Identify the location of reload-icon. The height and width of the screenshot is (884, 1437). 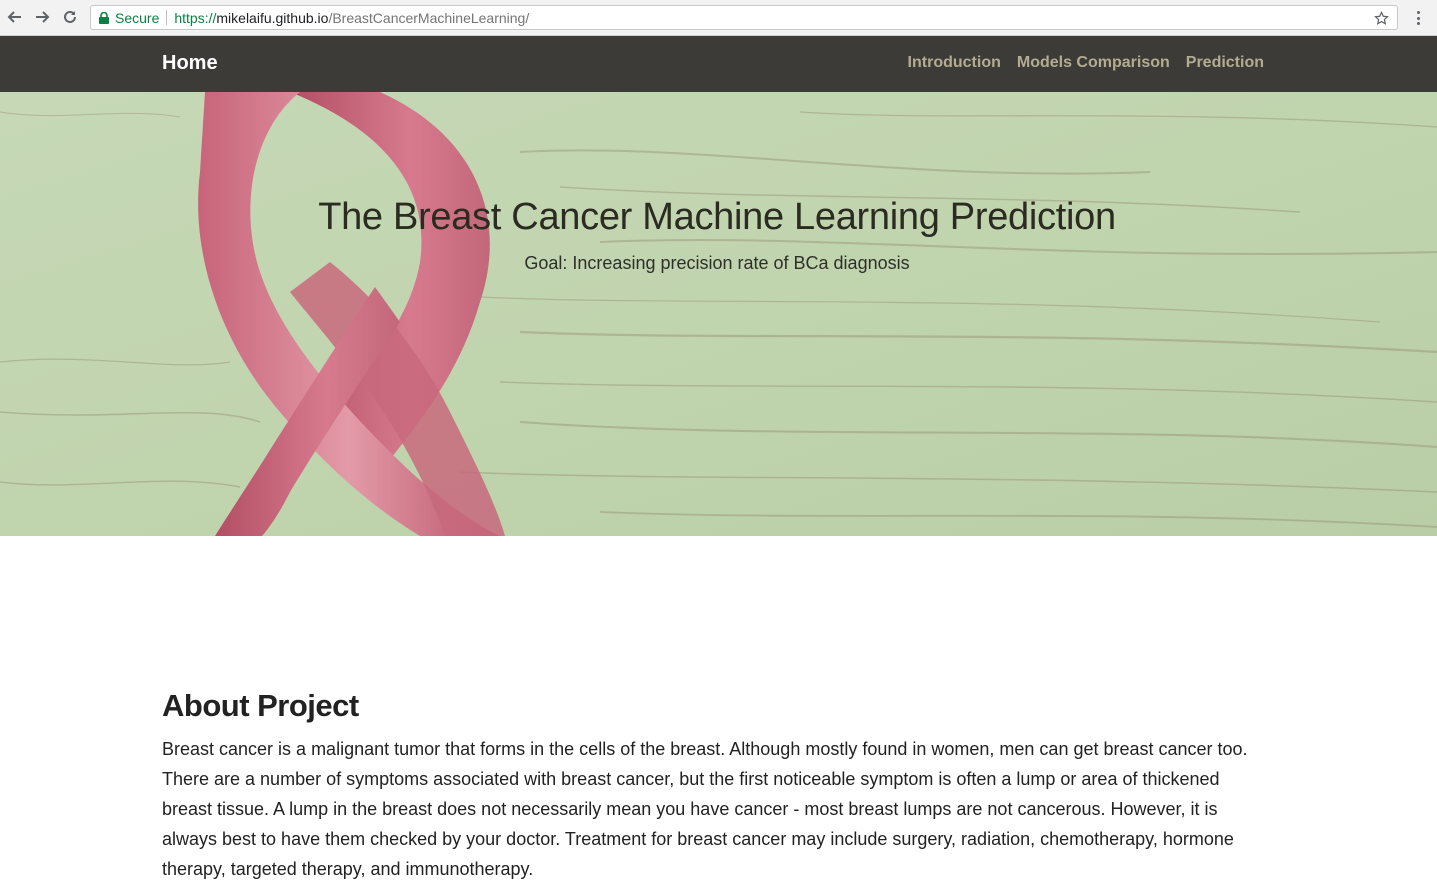
(70, 16).